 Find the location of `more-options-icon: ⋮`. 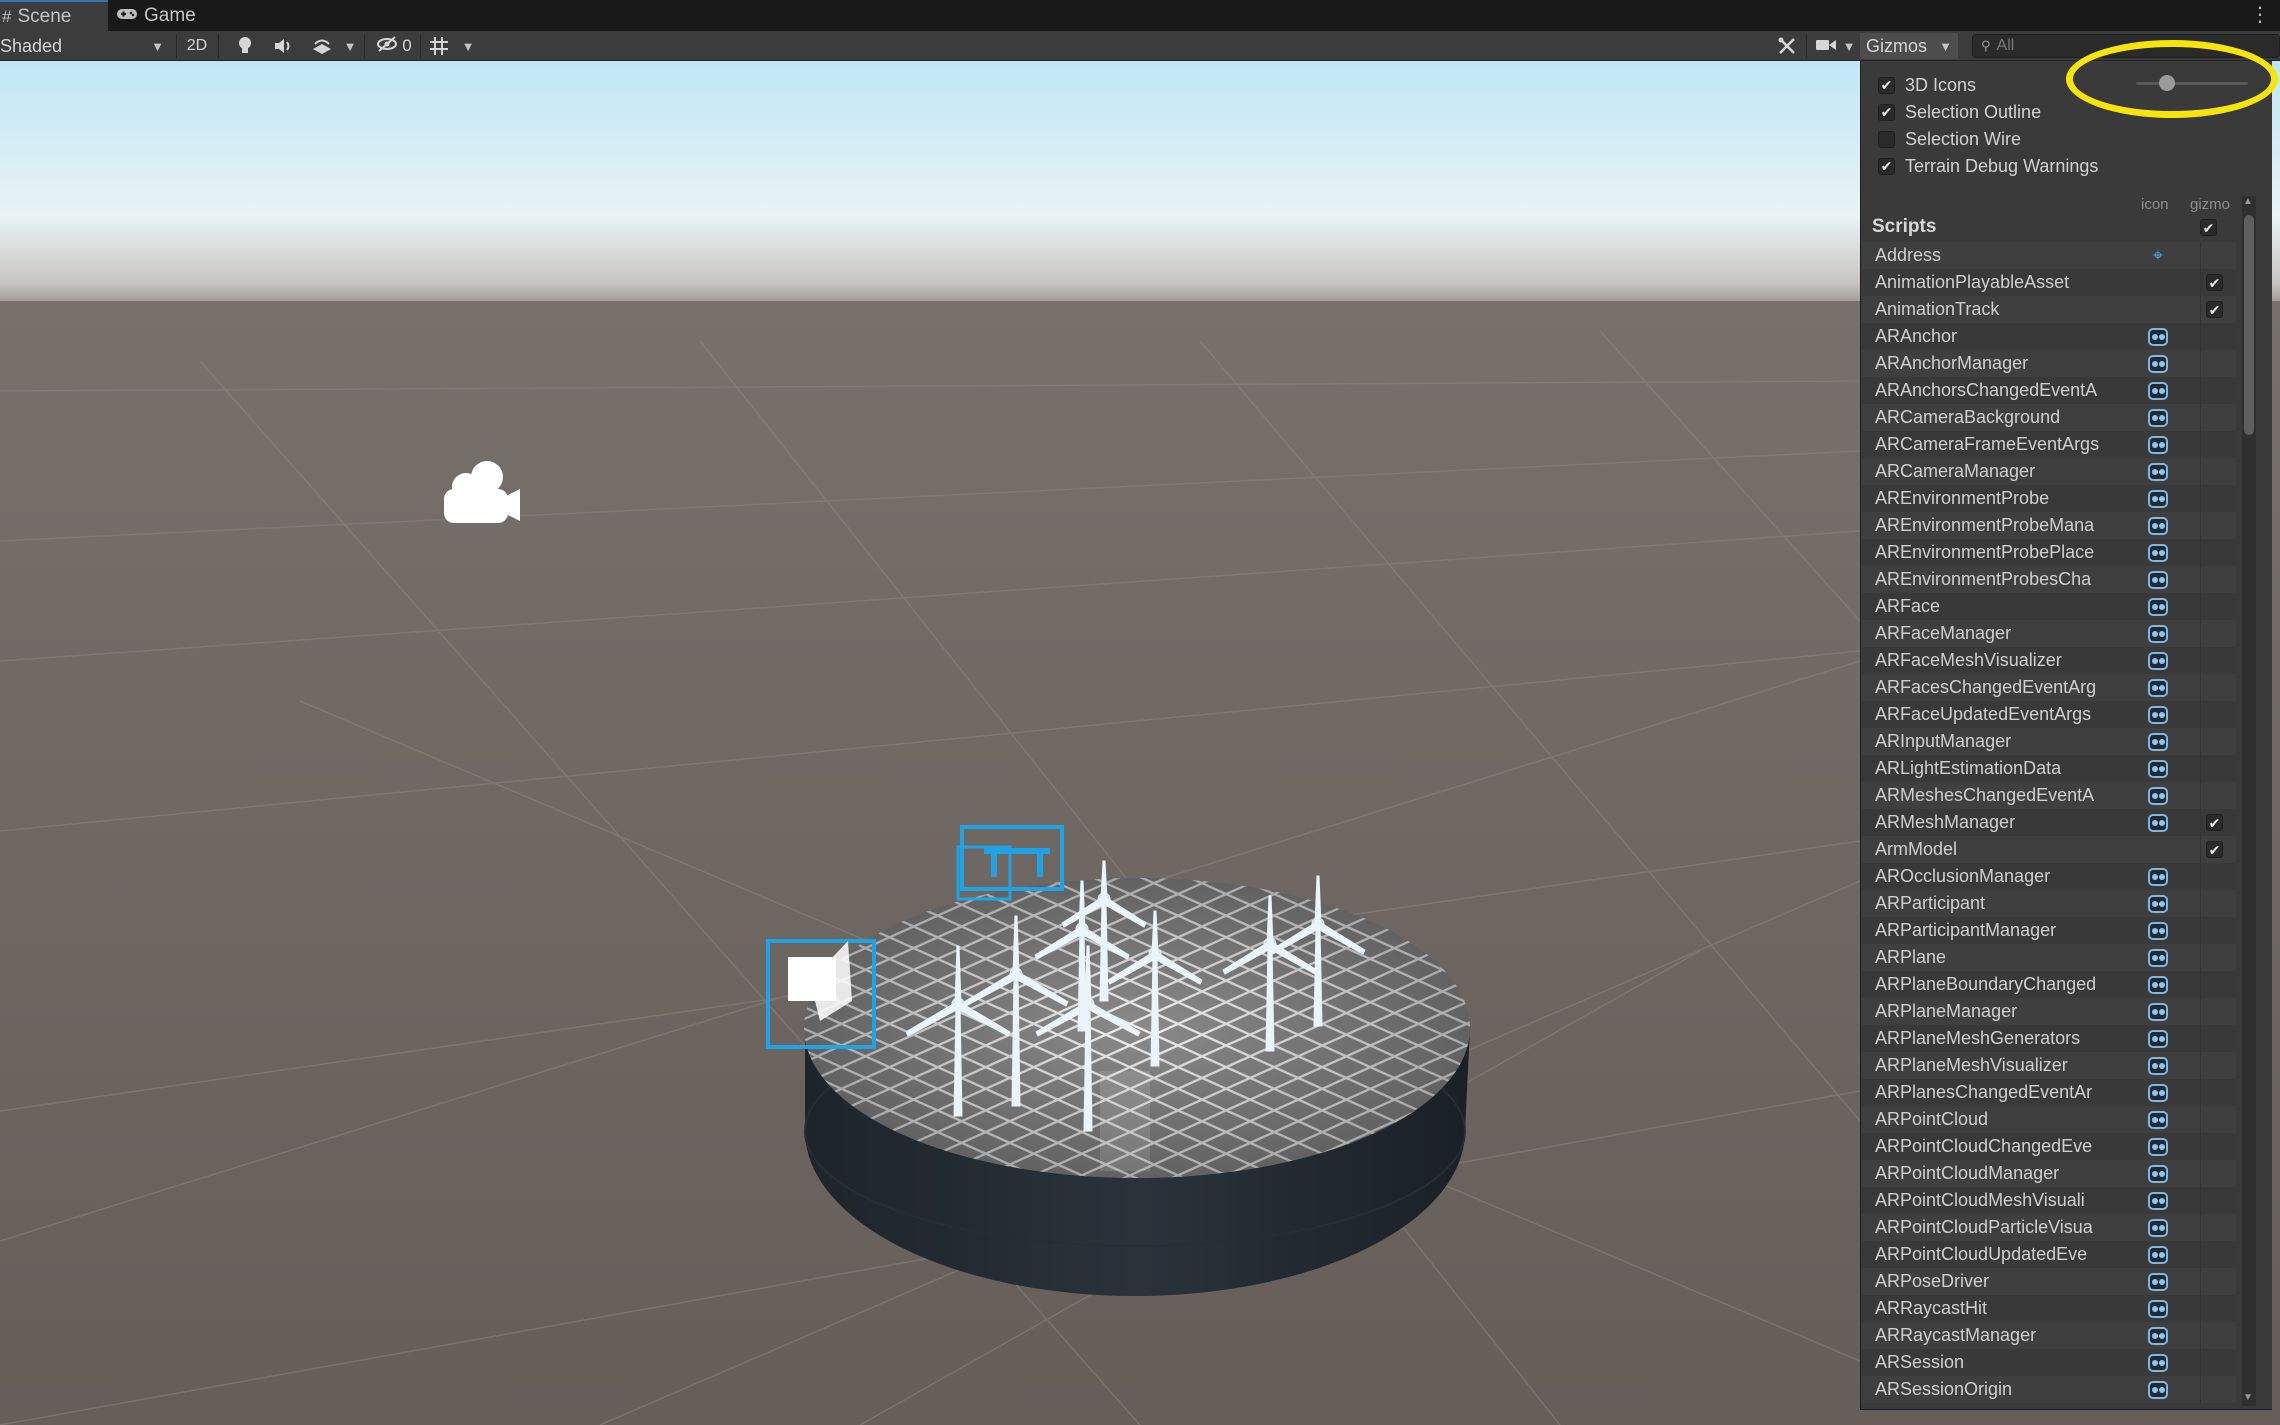

more-options-icon: ⋮ is located at coordinates (2260, 14).